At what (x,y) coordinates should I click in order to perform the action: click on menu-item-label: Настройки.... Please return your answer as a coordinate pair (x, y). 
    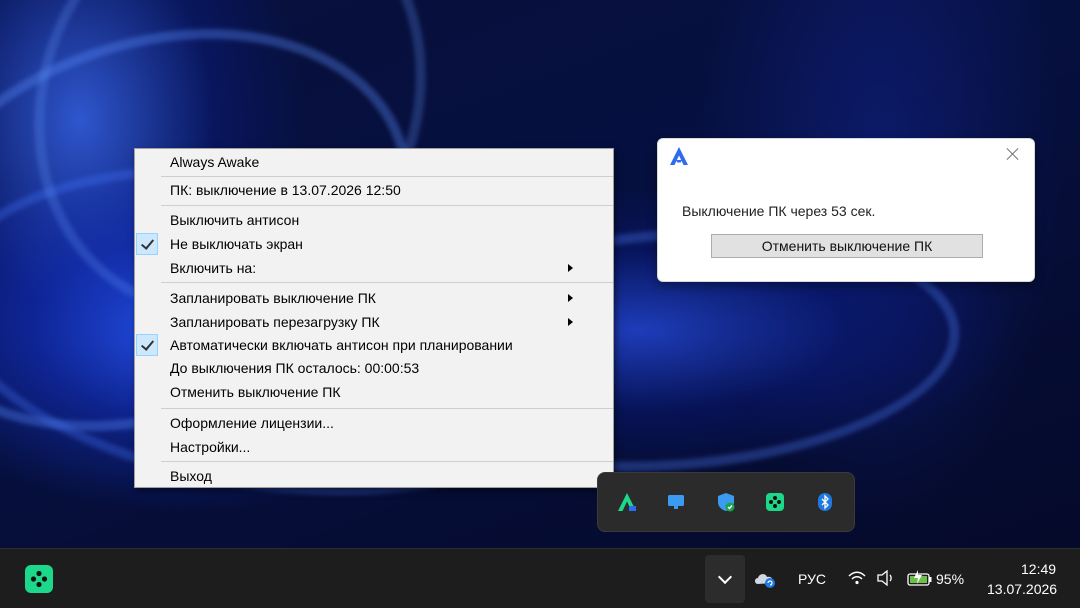
    Looking at the image, I should click on (210, 447).